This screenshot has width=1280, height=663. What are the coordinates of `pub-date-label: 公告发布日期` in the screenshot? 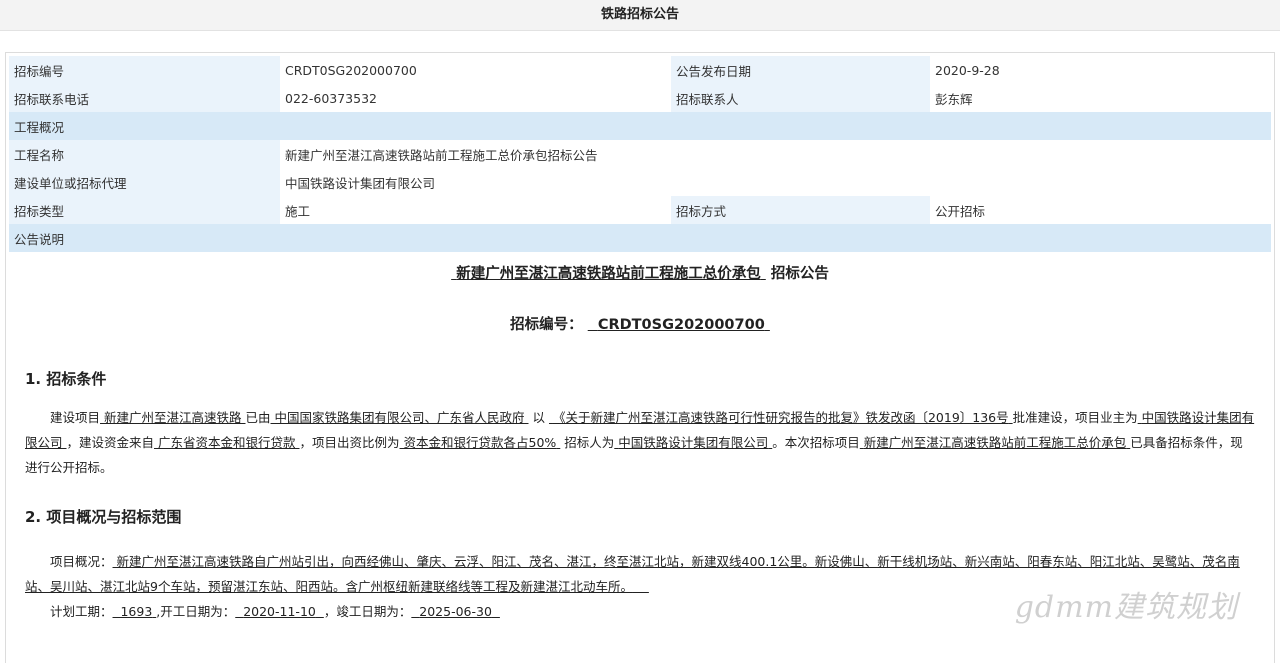 It's located at (800, 70).